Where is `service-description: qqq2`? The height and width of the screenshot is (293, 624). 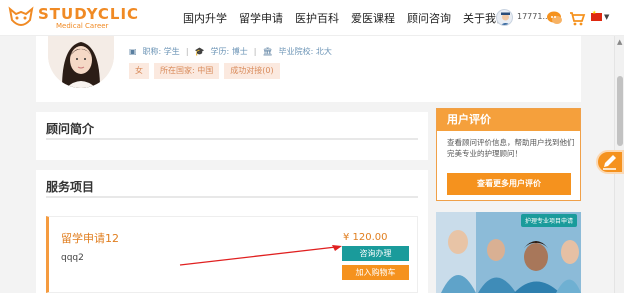 service-description: qqq2 is located at coordinates (72, 258).